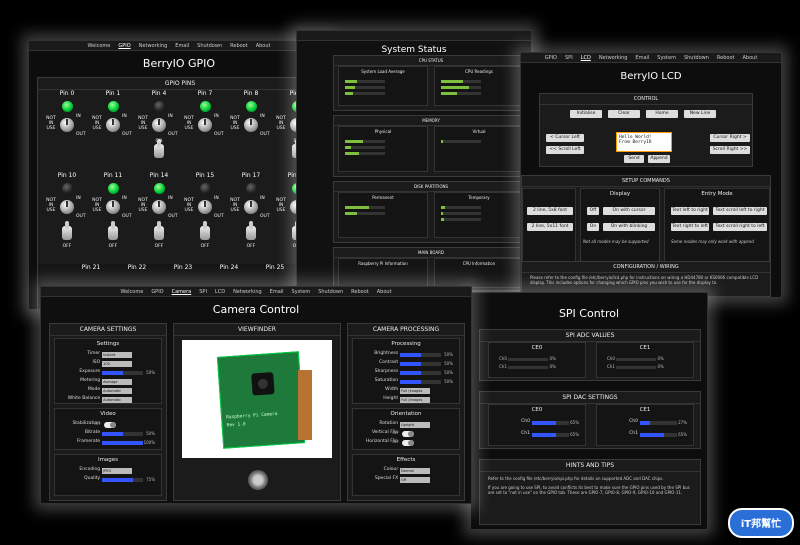  What do you see at coordinates (117, 473) in the screenshot?
I see `encoding-select: JPEG (compressed)` at bounding box center [117, 473].